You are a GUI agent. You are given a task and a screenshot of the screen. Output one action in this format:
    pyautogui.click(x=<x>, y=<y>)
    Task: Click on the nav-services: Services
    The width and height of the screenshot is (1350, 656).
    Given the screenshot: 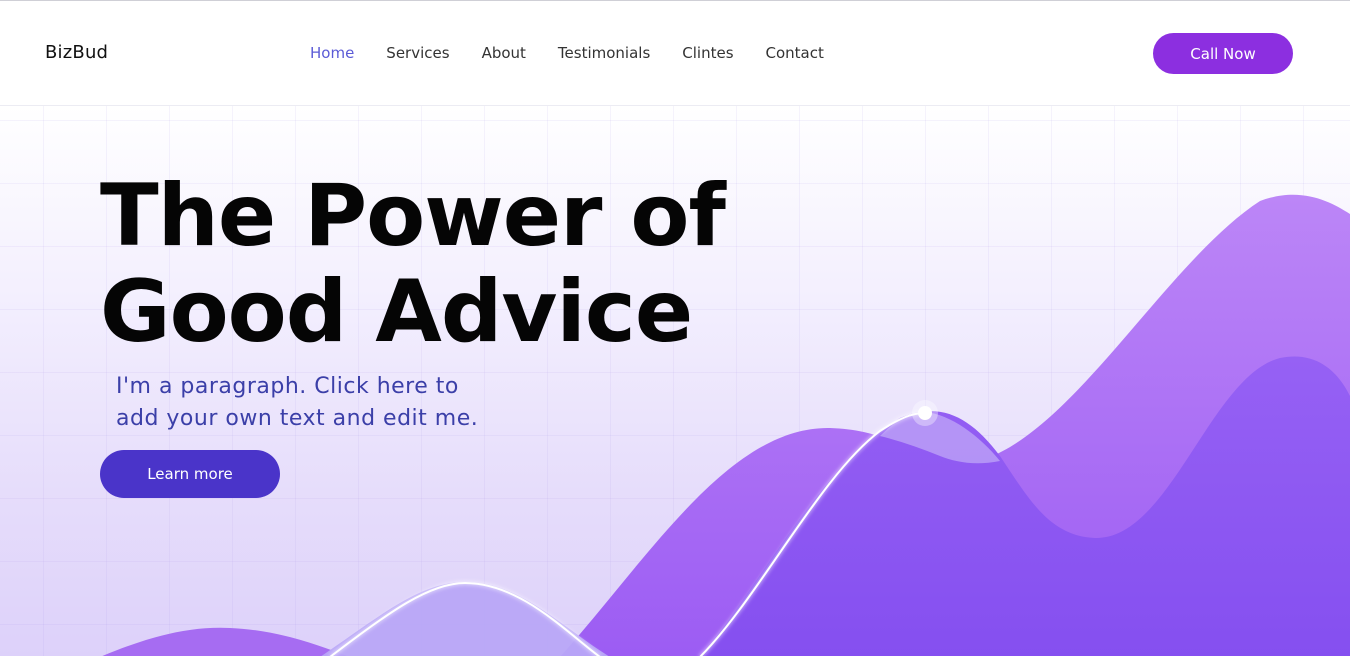 What is the action you would take?
    pyautogui.click(x=417, y=53)
    